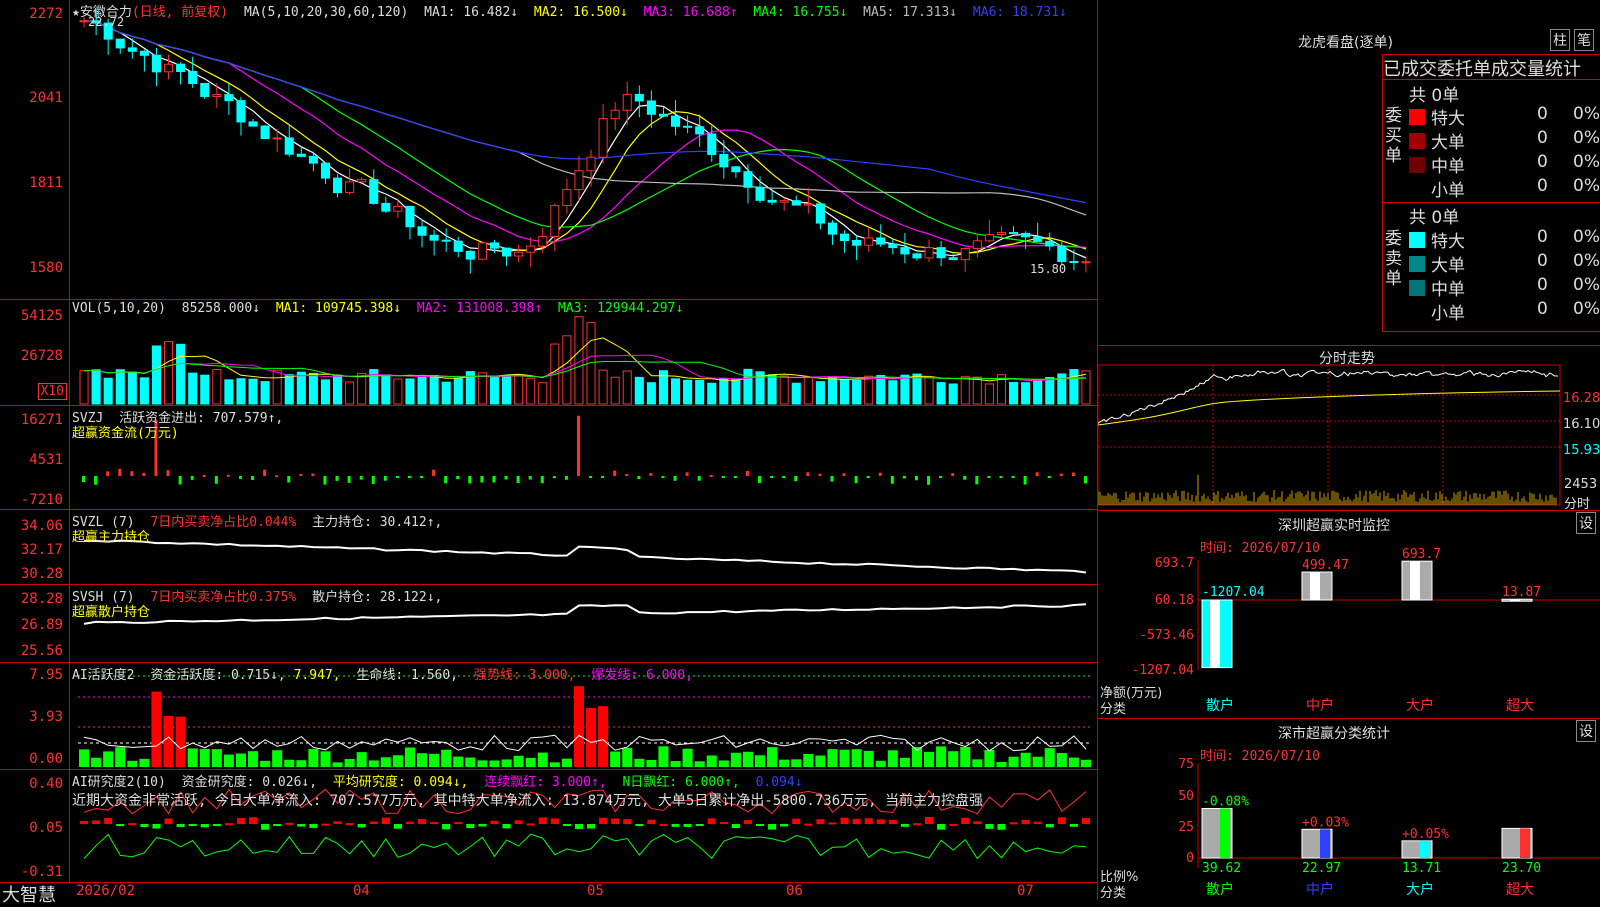  I want to click on high-marker: 22.72, so click(106, 22).